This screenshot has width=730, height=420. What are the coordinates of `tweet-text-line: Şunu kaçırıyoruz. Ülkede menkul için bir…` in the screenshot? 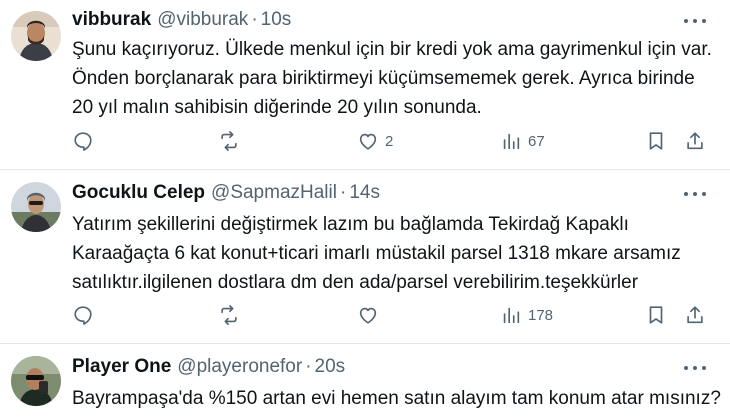 It's located at (392, 49).